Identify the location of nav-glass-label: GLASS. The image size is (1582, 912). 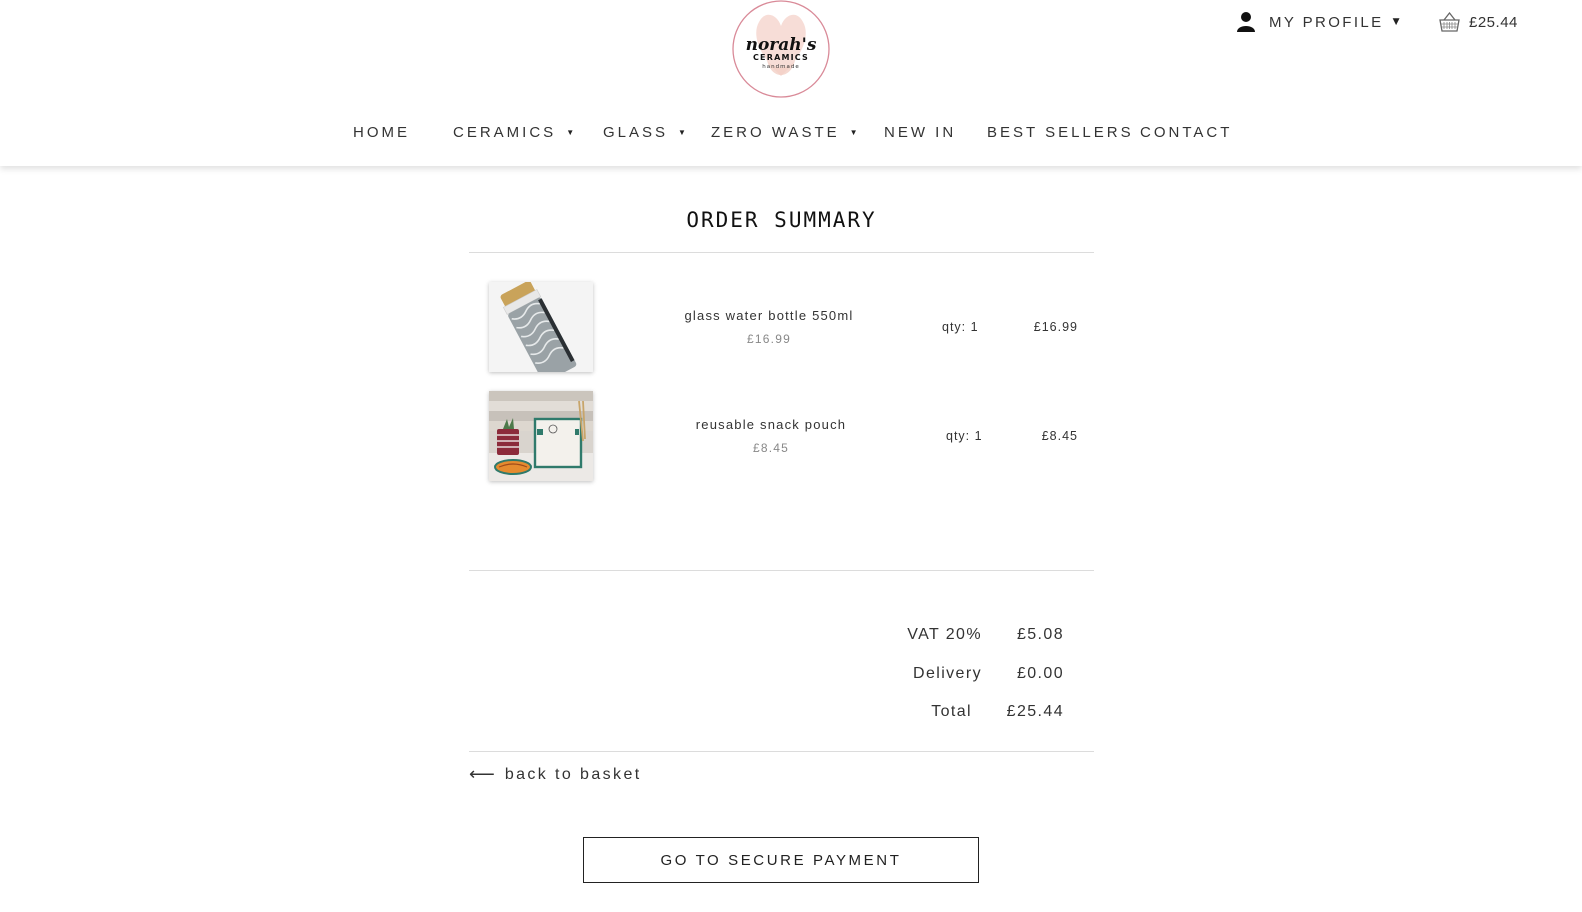
(636, 132).